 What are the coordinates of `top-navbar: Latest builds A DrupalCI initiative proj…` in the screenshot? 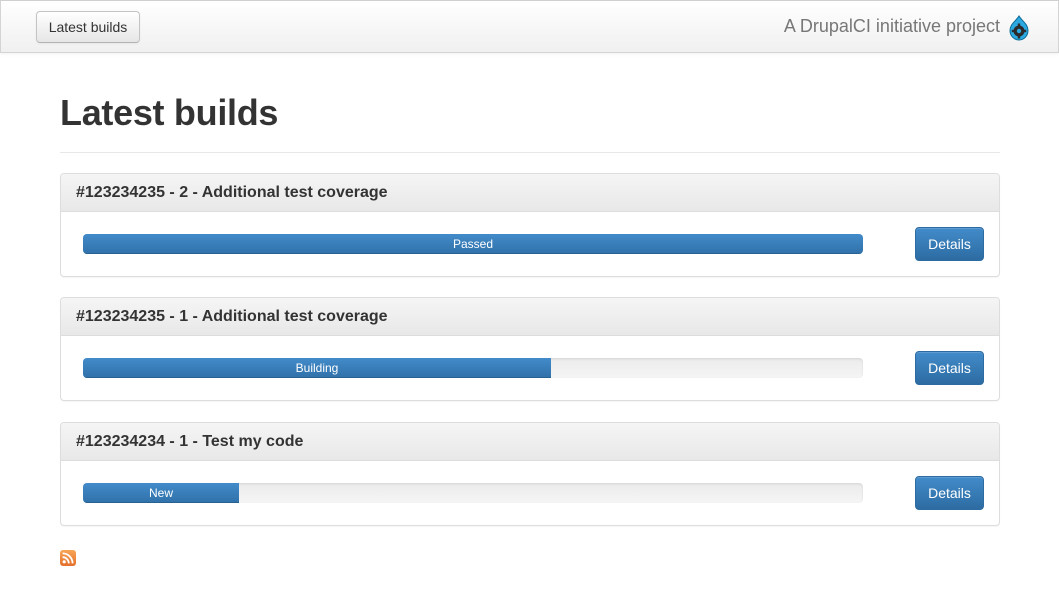 It's located at (529, 26).